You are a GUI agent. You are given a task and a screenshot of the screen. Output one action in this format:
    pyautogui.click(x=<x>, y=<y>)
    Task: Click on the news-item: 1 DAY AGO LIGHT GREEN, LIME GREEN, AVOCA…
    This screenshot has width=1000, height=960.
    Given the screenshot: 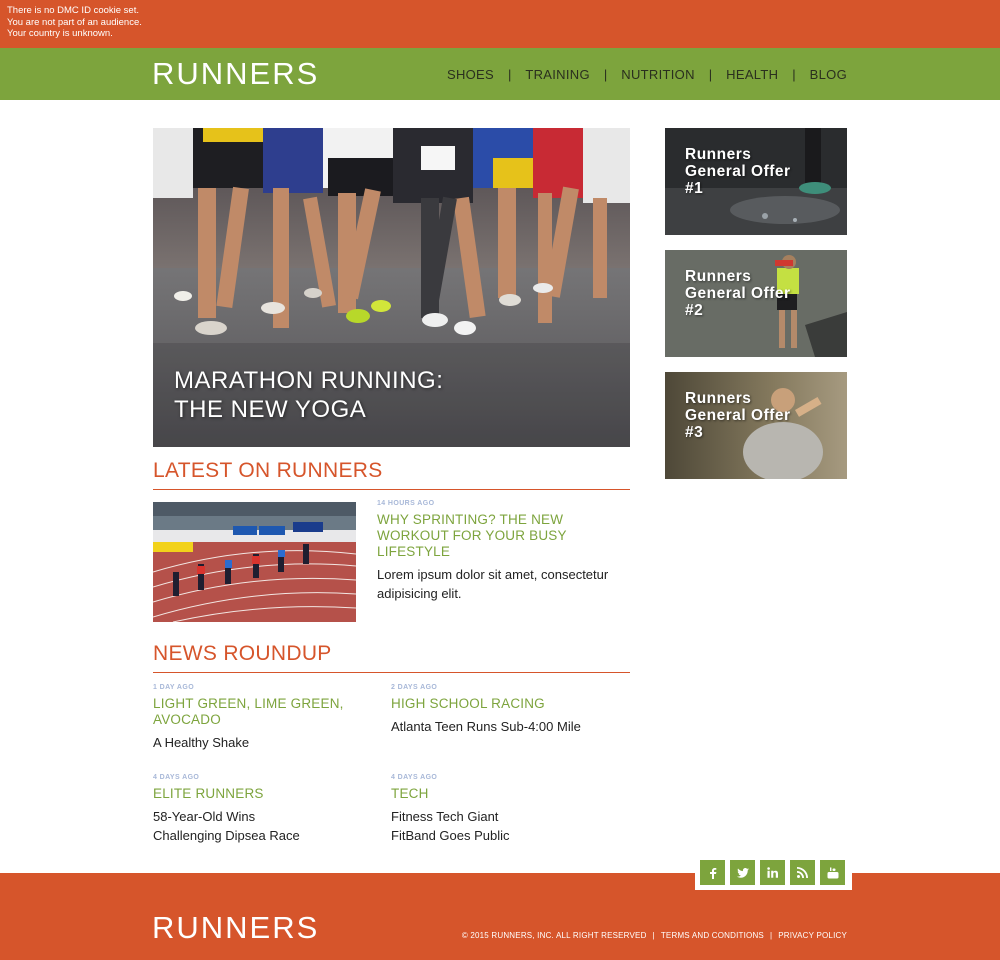 What is the action you would take?
    pyautogui.click(x=253, y=718)
    